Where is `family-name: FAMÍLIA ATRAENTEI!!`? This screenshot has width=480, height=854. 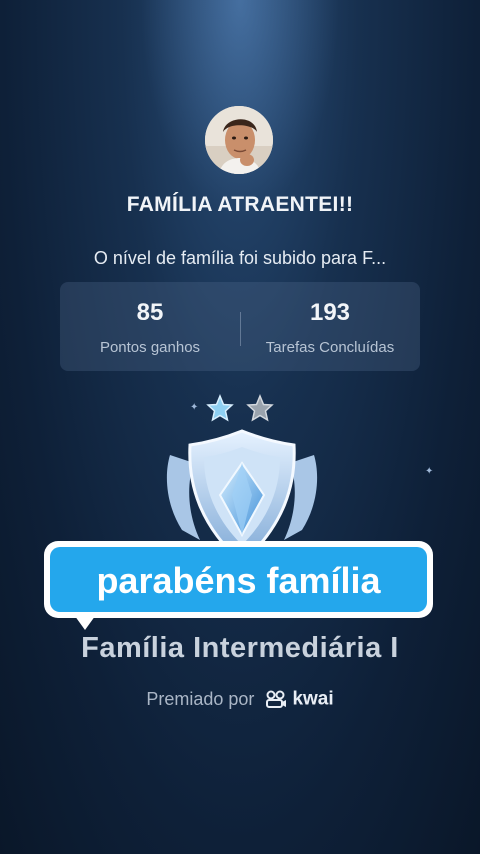
family-name: FAMÍLIA ATRAENTEI!! is located at coordinates (240, 204).